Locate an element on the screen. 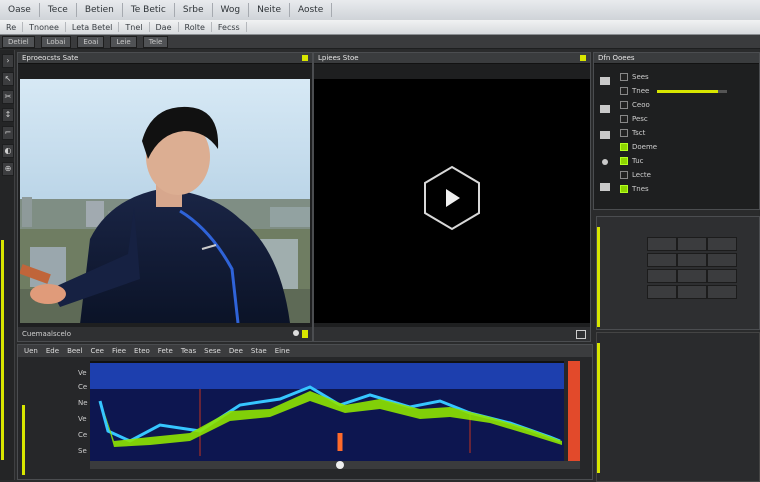 The width and height of the screenshot is (760, 482). timeline-header-item: Stae is located at coordinates (259, 351).